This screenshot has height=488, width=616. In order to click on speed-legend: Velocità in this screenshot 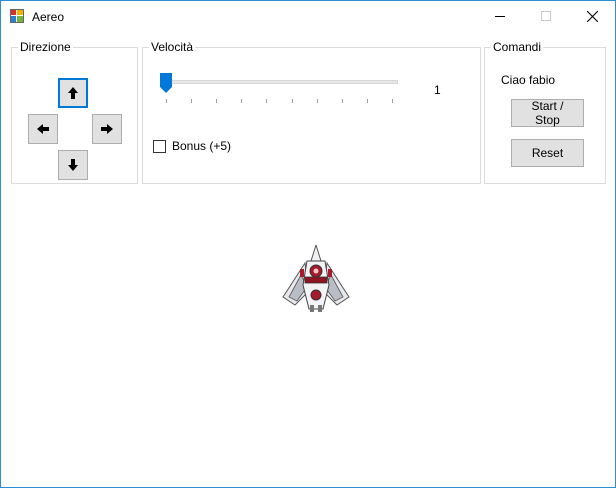, I will do `click(172, 47)`.